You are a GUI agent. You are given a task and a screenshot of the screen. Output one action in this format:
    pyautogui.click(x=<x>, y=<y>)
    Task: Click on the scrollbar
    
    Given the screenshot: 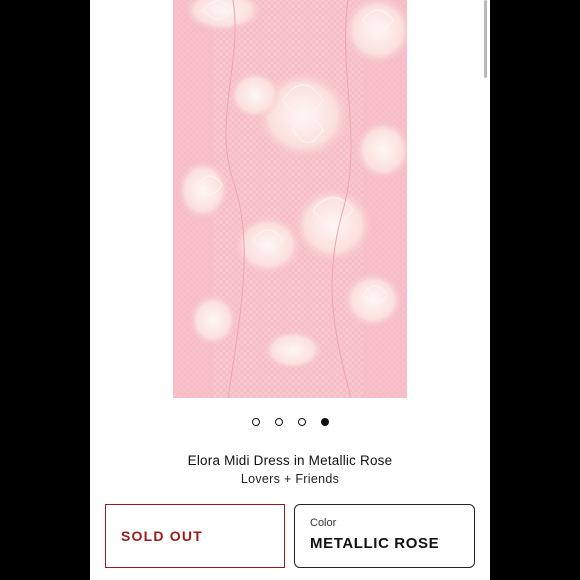 What is the action you would take?
    pyautogui.click(x=485, y=39)
    